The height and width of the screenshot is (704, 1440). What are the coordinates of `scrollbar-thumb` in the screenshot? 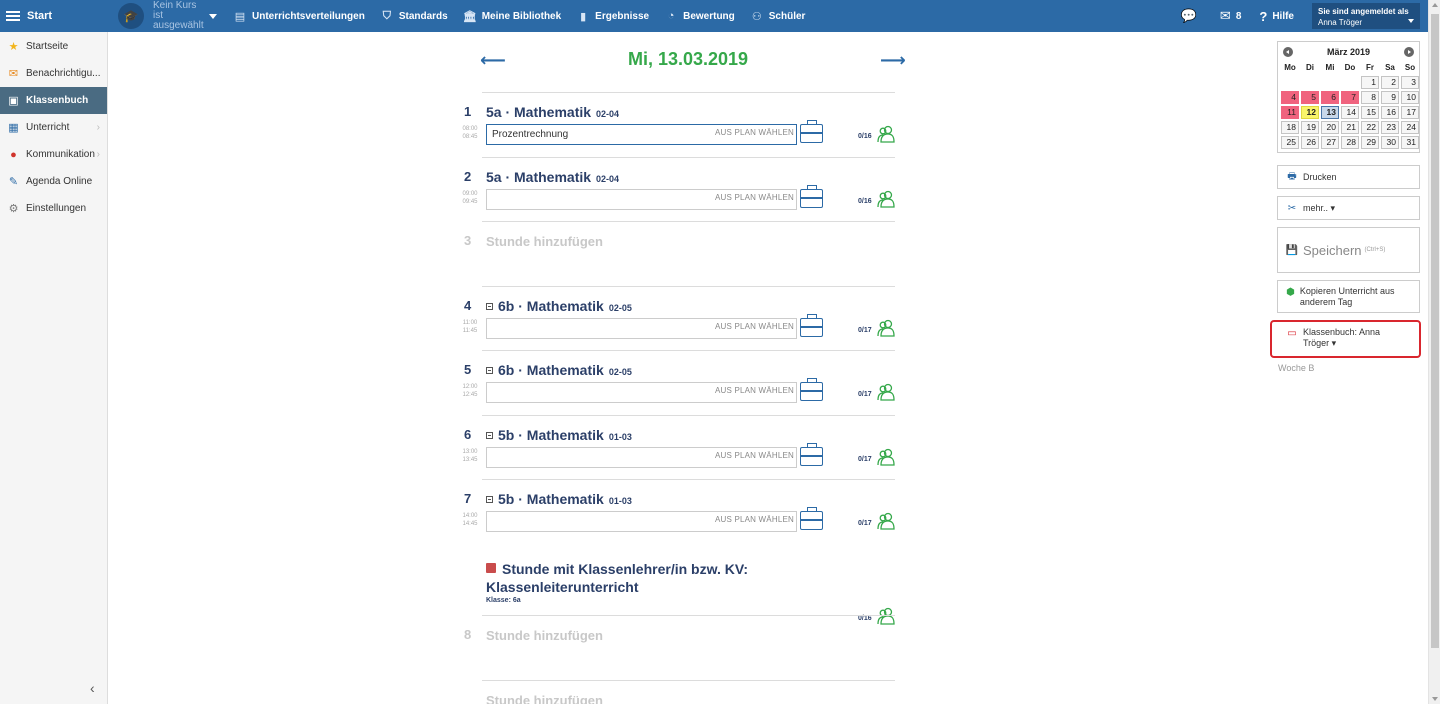 It's located at (1435, 331).